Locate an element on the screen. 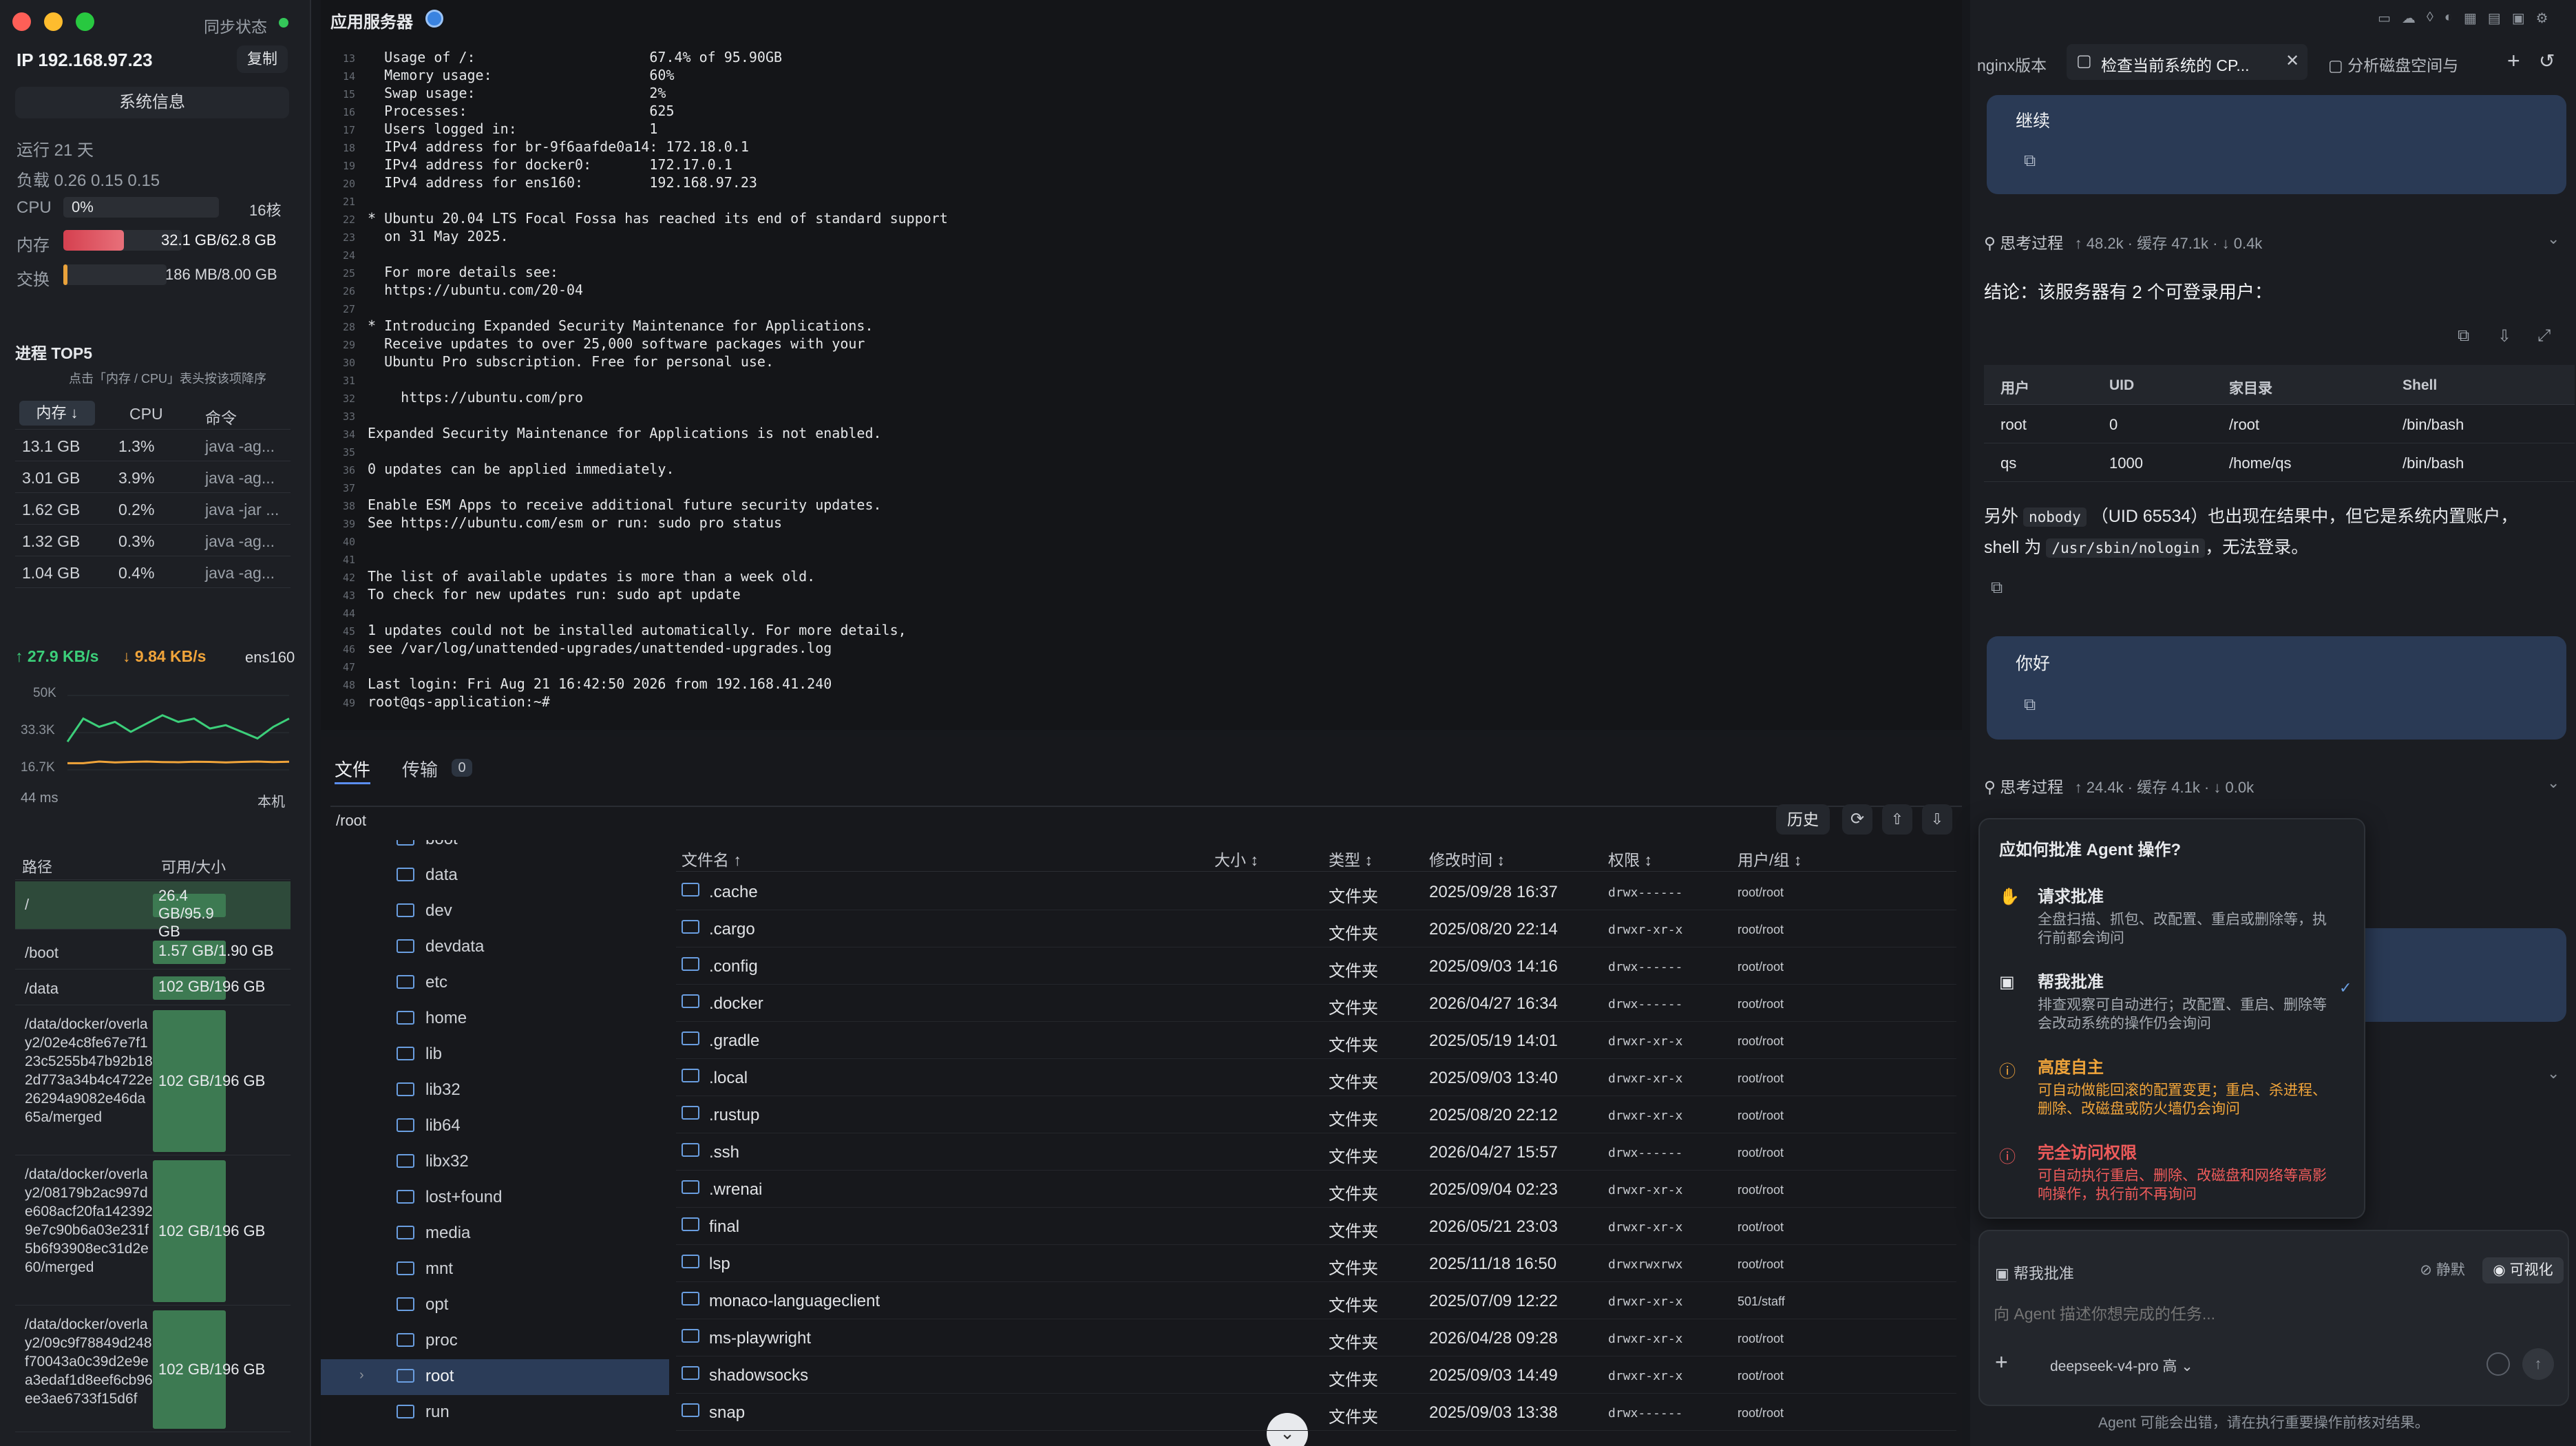  new-chat-icon: + is located at coordinates (2514, 61).